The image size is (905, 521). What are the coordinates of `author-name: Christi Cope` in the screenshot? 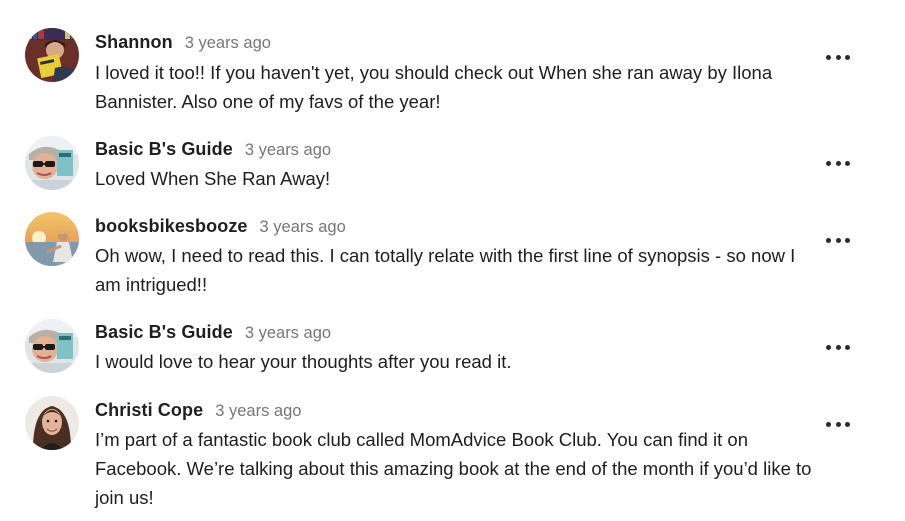 It's located at (149, 410).